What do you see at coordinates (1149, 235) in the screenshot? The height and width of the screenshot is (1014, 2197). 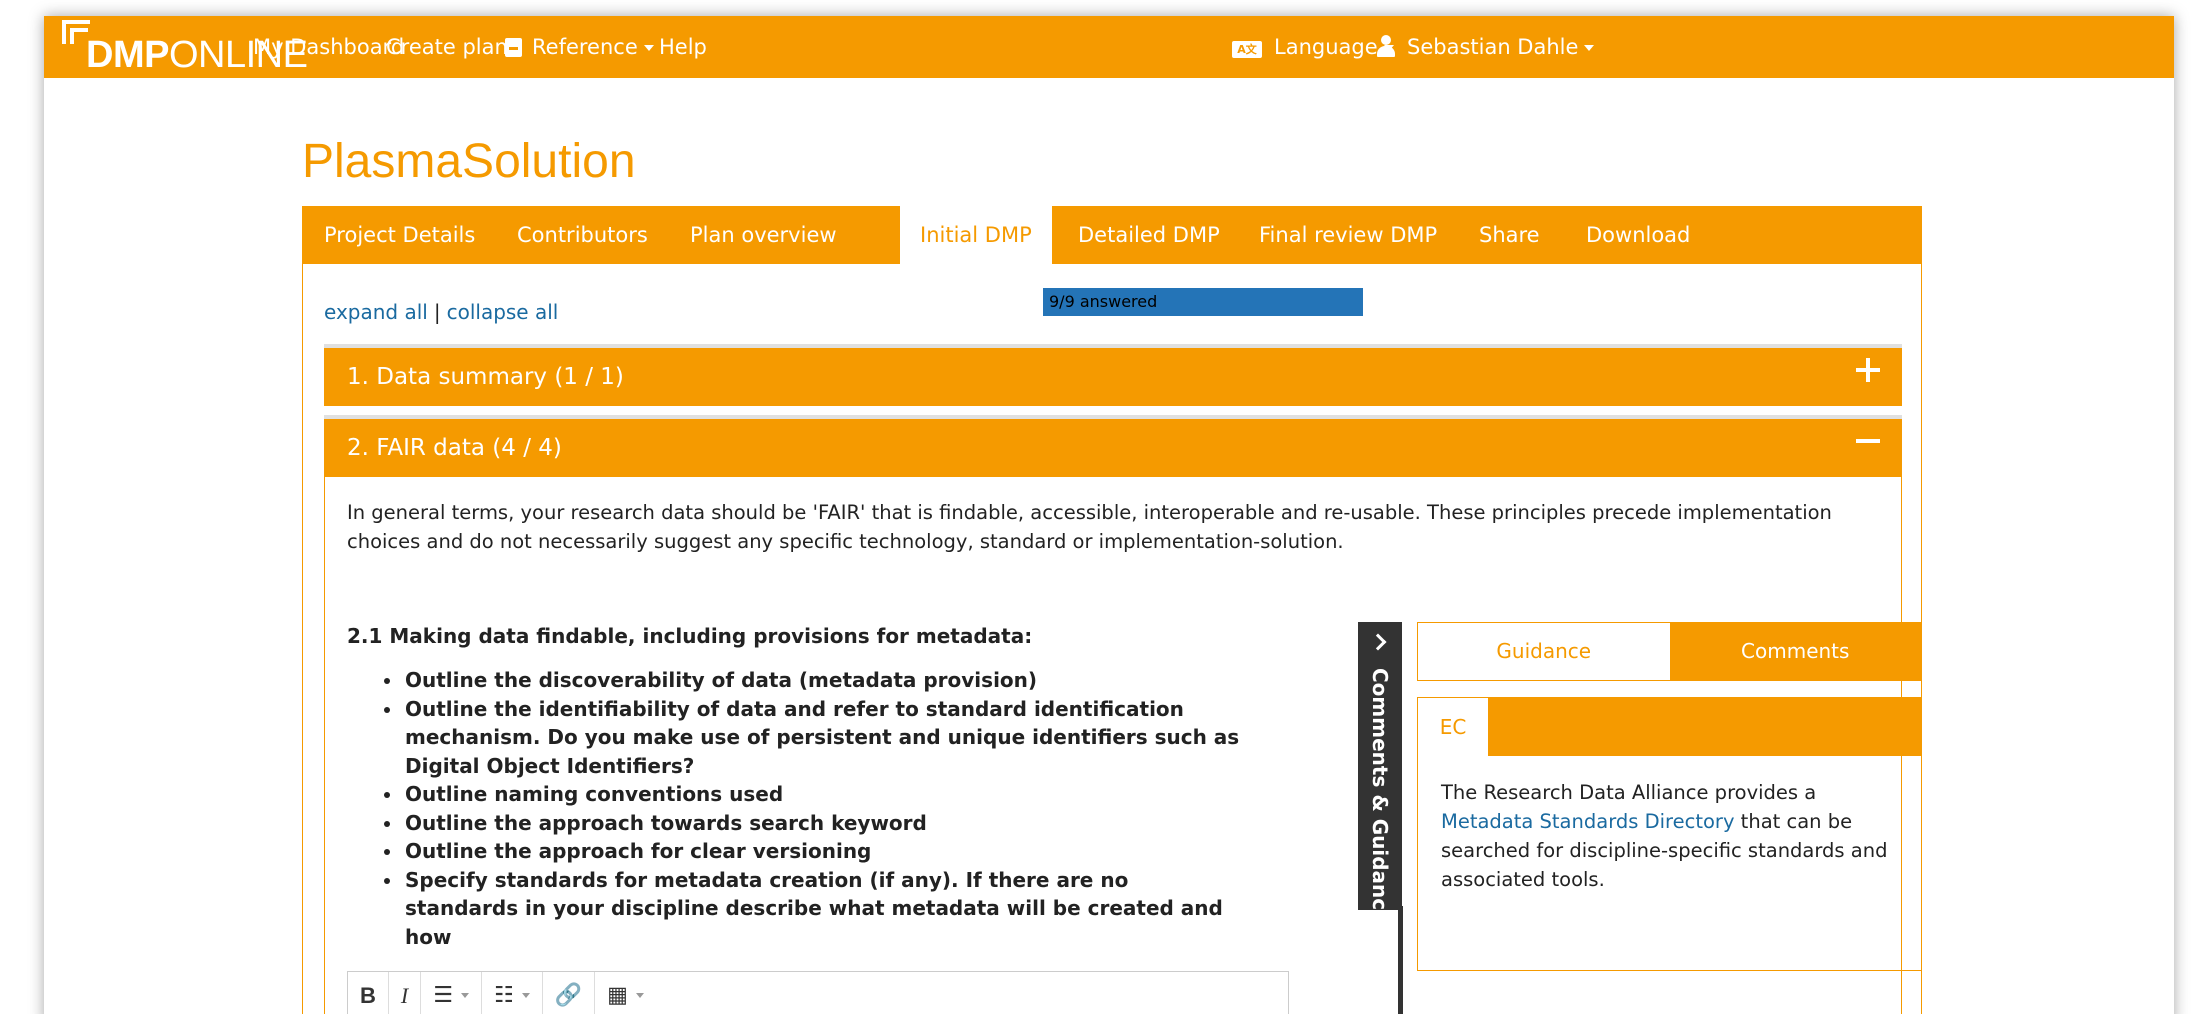 I see `tab-detailed-dmp: Detailed DMP` at bounding box center [1149, 235].